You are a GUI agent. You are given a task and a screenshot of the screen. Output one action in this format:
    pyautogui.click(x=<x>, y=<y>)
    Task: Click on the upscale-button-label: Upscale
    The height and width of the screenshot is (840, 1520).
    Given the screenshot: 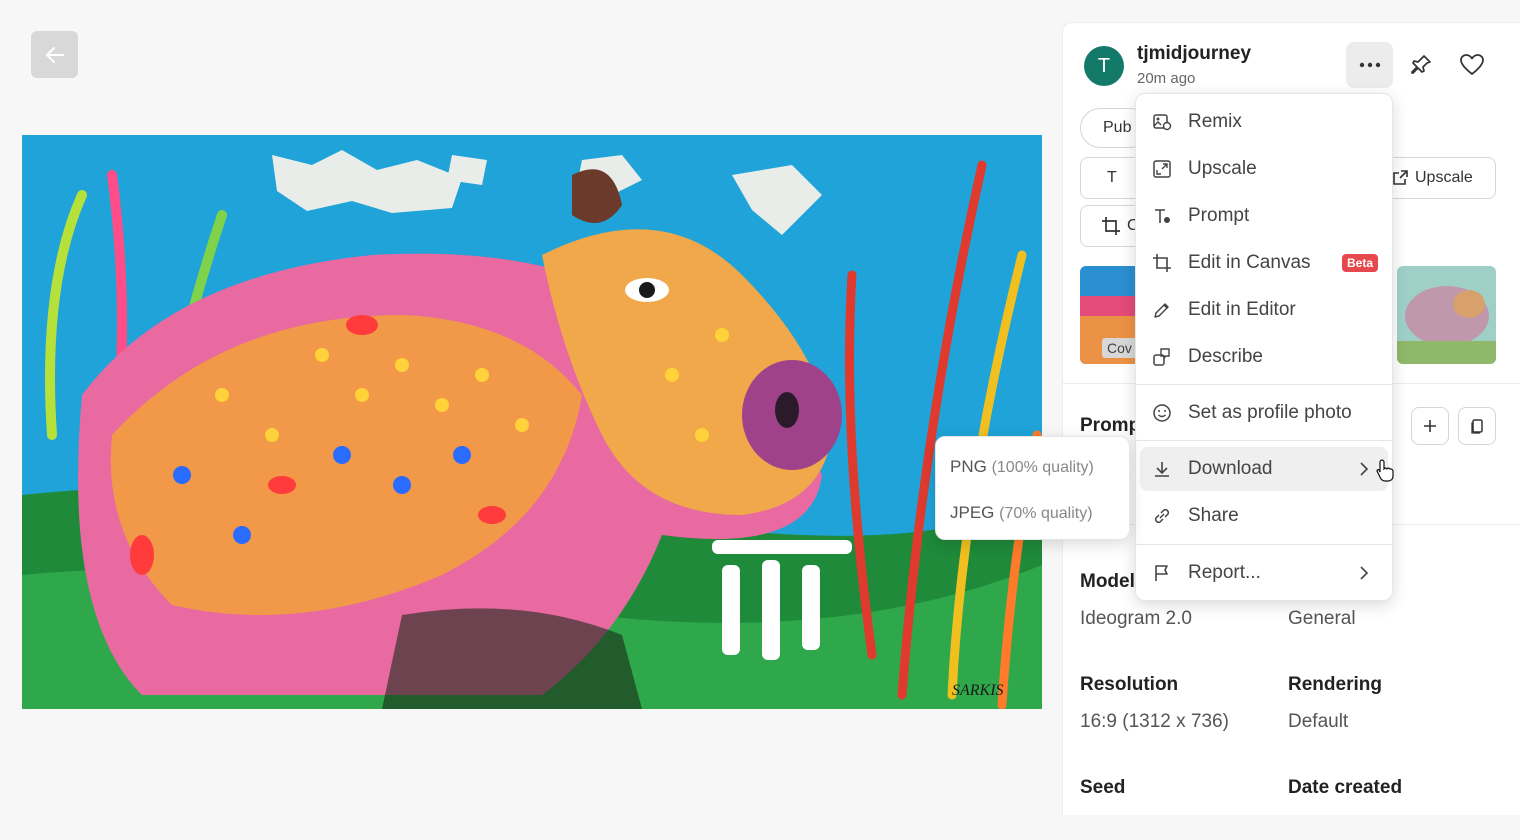 What is the action you would take?
    pyautogui.click(x=1444, y=177)
    